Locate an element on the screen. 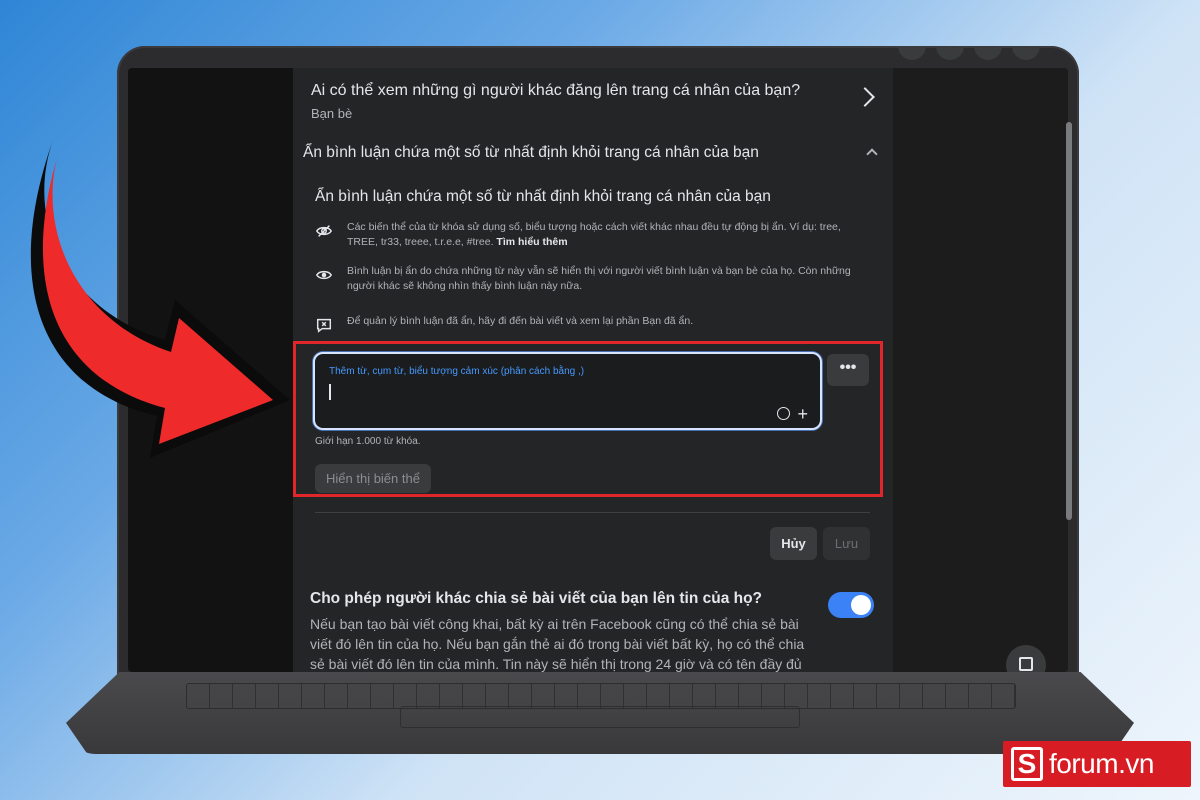  red-arrow-graphic is located at coordinates (160, 299).